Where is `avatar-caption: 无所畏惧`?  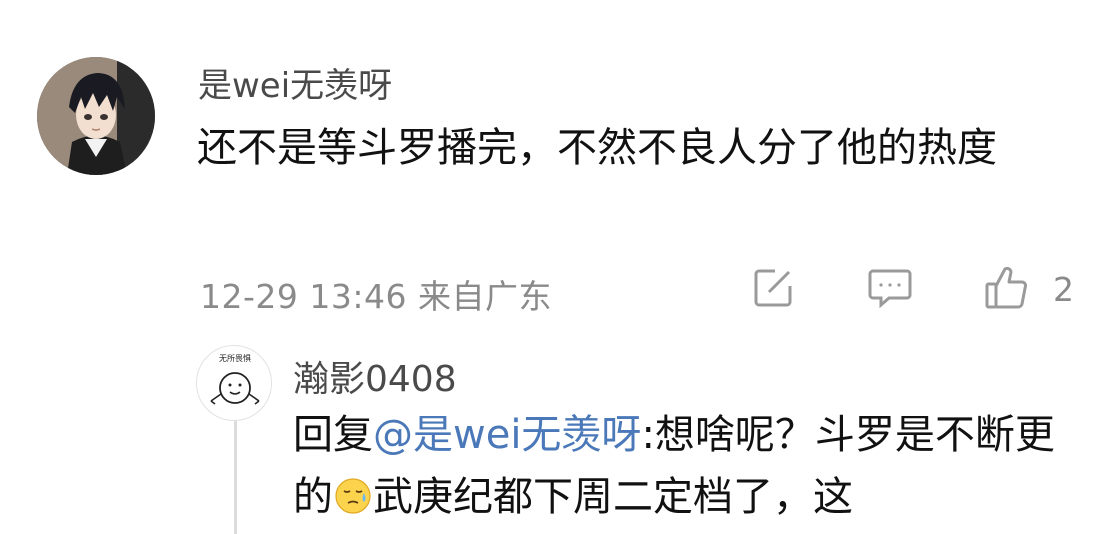 avatar-caption: 无所畏惧 is located at coordinates (235, 358).